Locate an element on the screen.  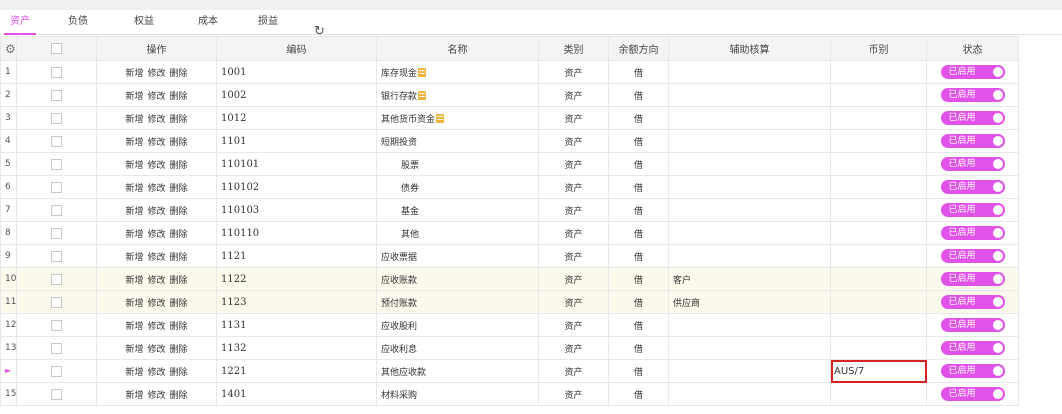
table-row: 8 新增 修改 删除 110110 其他 资产 借 已启用 is located at coordinates (509, 233).